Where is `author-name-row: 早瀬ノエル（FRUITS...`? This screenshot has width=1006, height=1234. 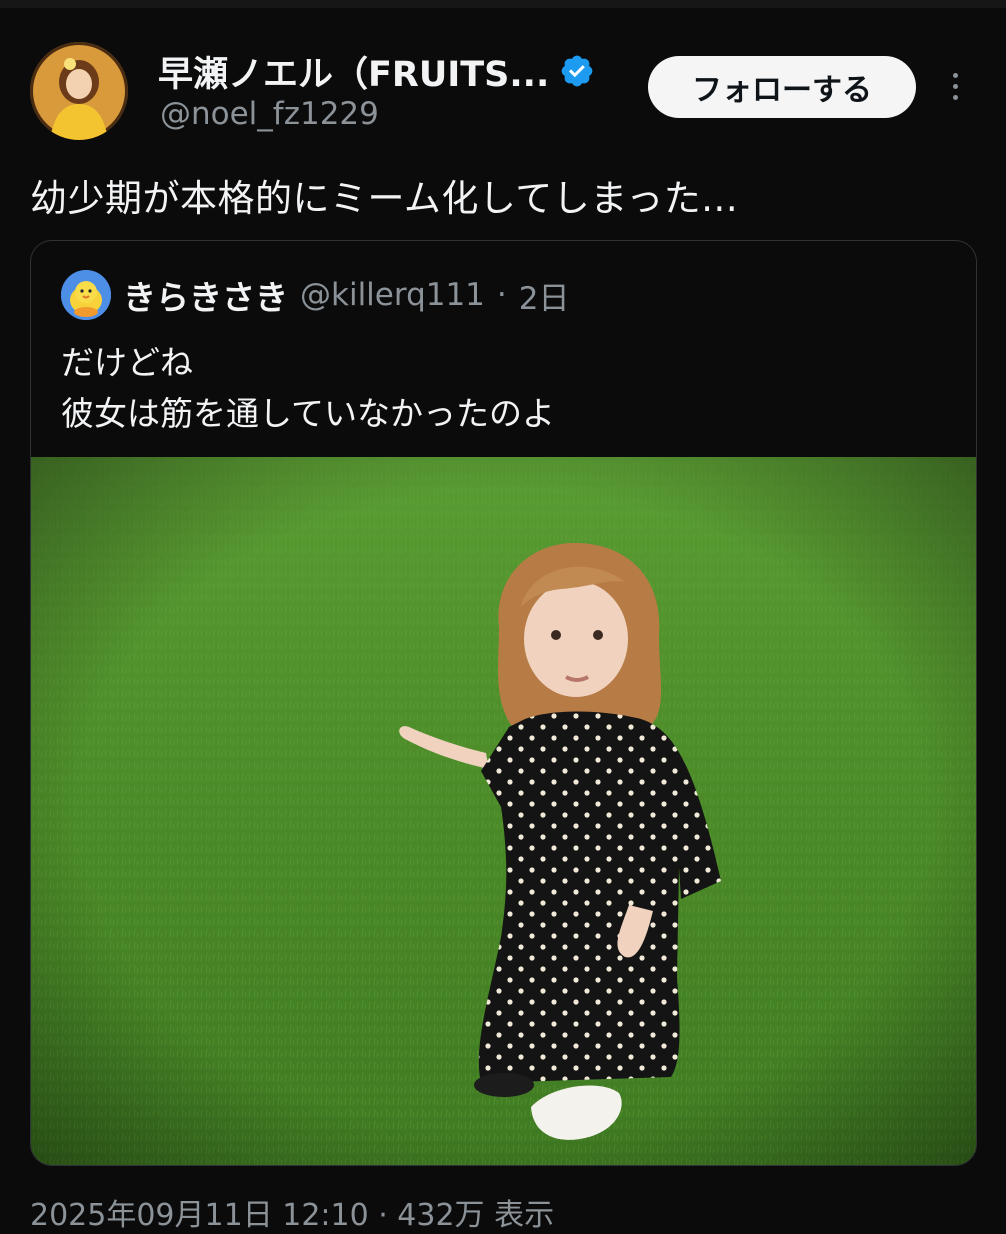 author-name-row: 早瀬ノエル（FRUITS... is located at coordinates (376, 71).